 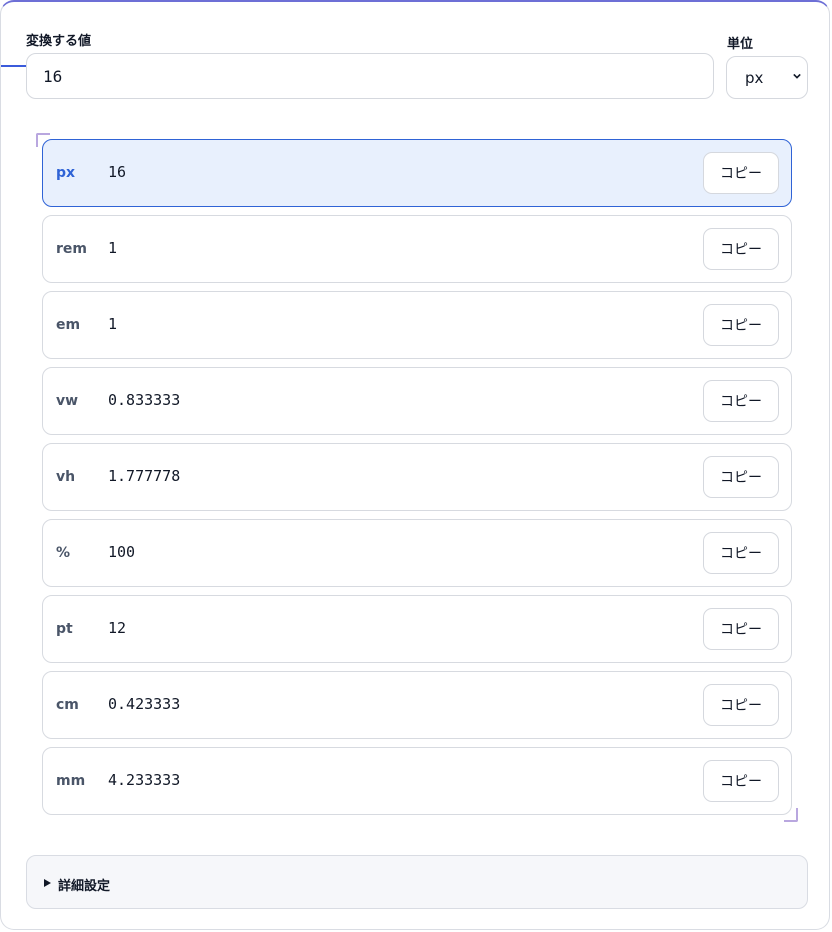 What do you see at coordinates (67, 401) in the screenshot?
I see `unit-name: vw` at bounding box center [67, 401].